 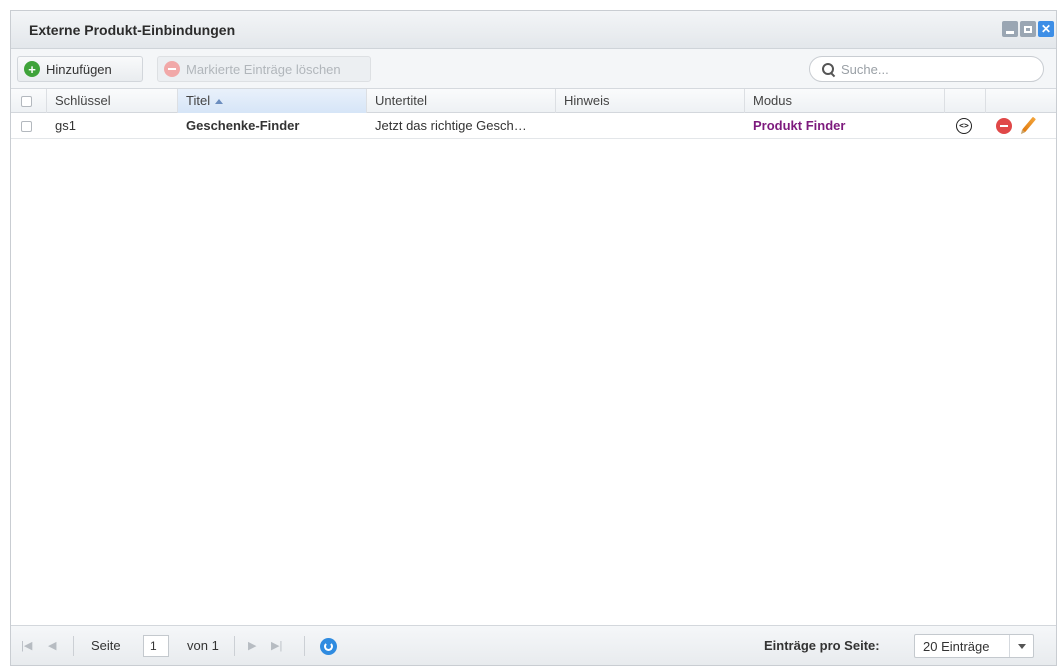 I want to click on per-page-select: 20 Einträge, so click(x=974, y=646).